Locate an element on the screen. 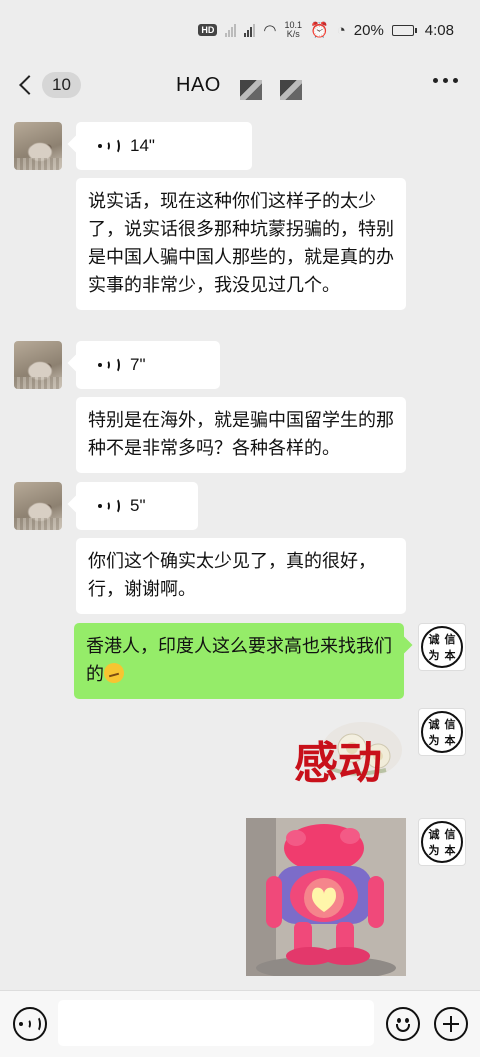 The image size is (480, 1057). back-button: 10 is located at coordinates (48, 85).